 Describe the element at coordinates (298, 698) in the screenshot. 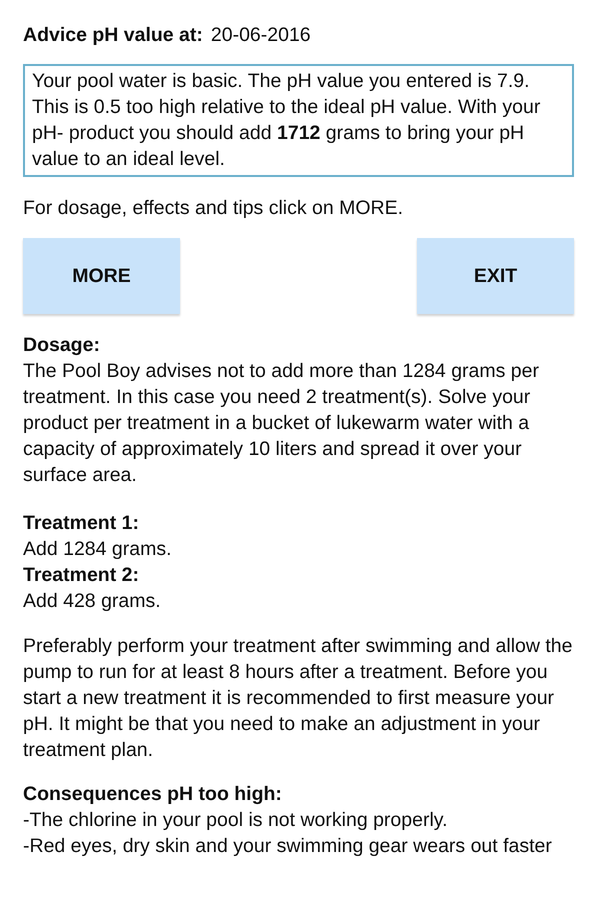

I see `advice-text: Preferably perform your treatment after swimming and allow the pump to run for at least 8 hours after a treatment. Before you start a new treatment it is recommended to first measure your pH. It might be that you need to make an adjustment in your treatment plan.` at that location.